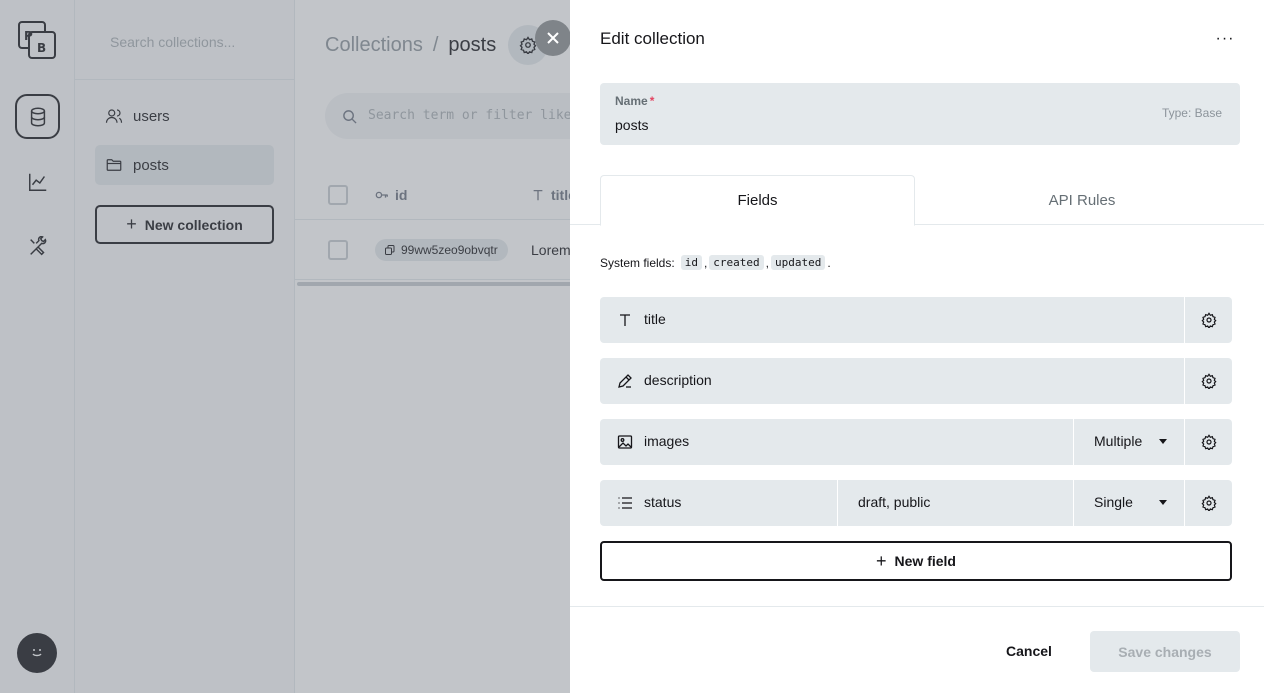  What do you see at coordinates (655, 319) in the screenshot?
I see `field-name-input: title` at bounding box center [655, 319].